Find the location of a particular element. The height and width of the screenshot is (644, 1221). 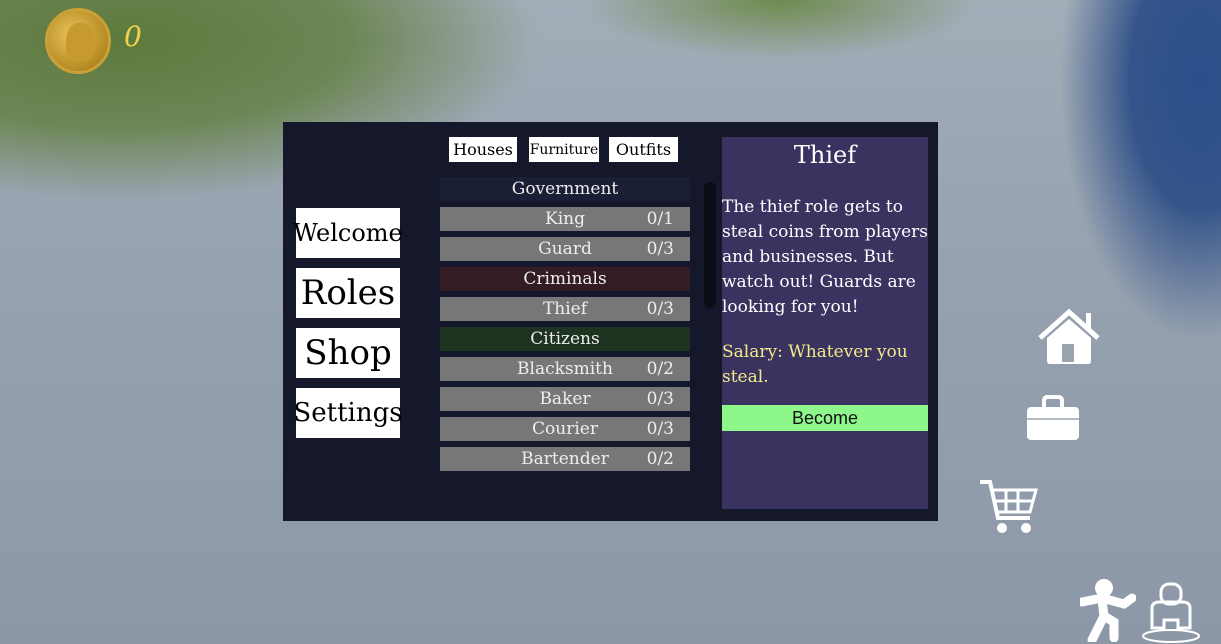

role-label: Guard is located at coordinates (565, 249).